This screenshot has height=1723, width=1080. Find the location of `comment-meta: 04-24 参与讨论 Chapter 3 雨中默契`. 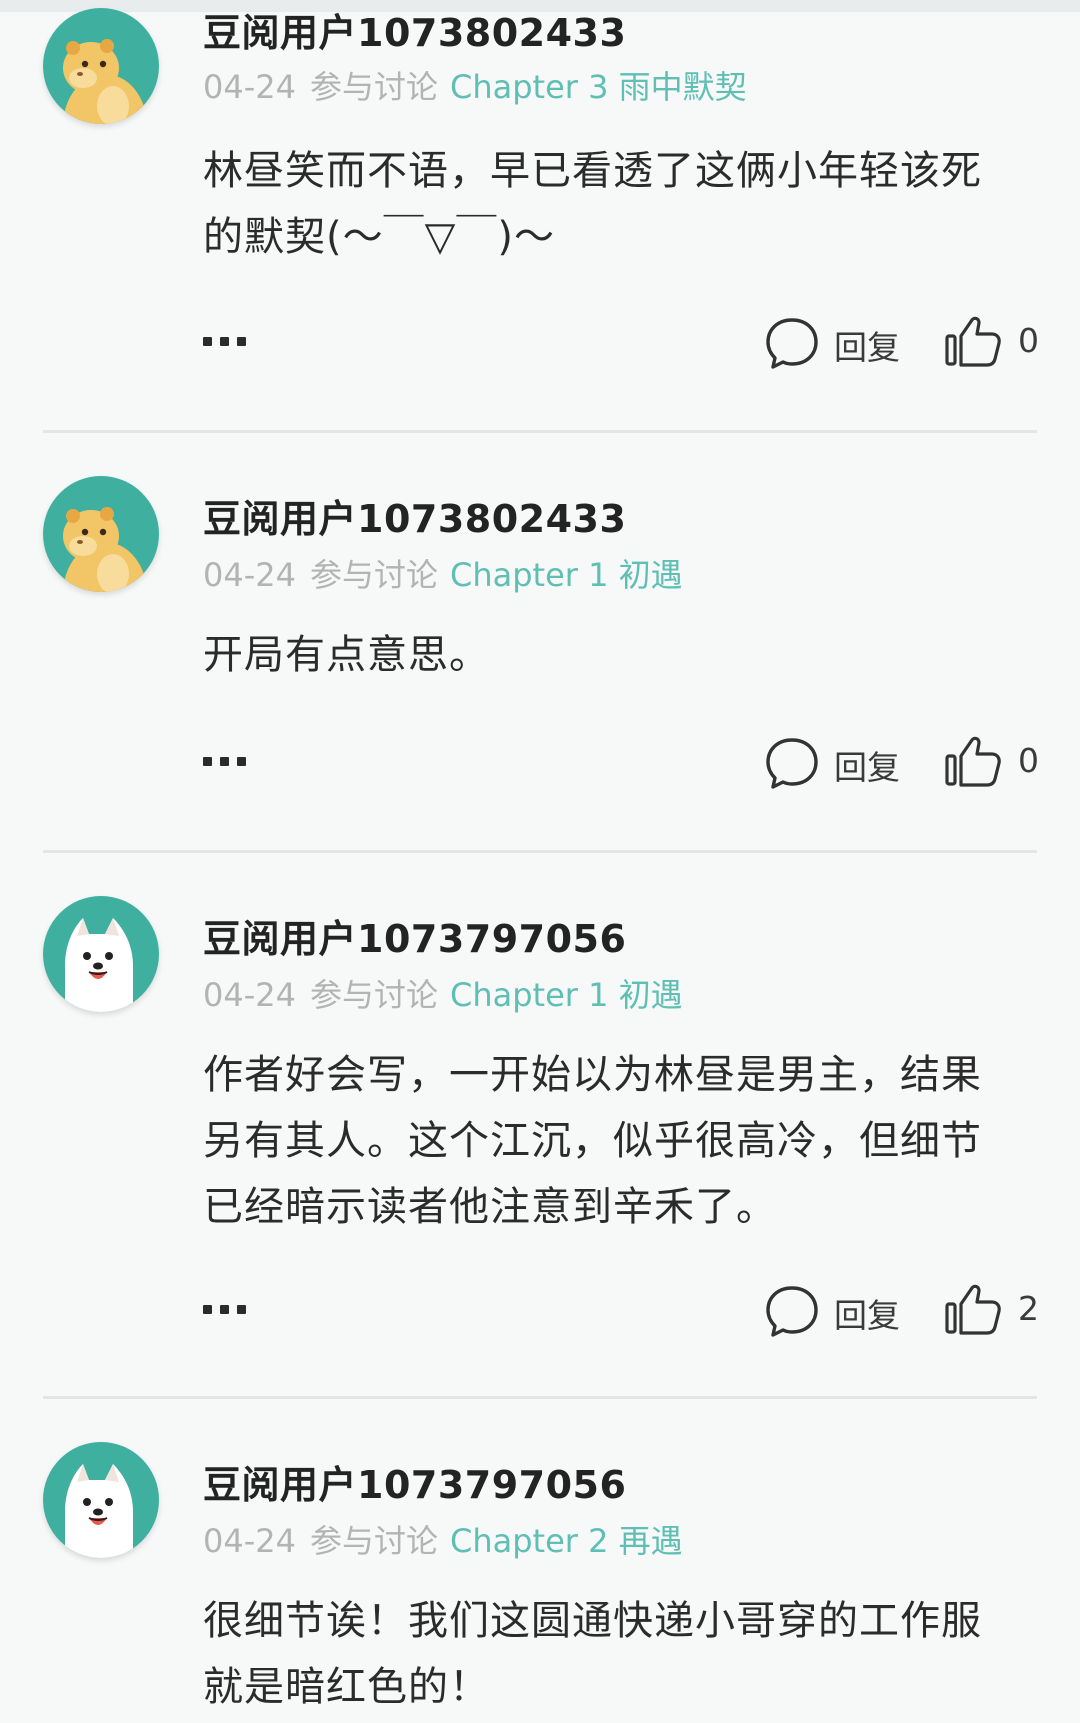

comment-meta: 04-24 参与讨论 Chapter 3 雨中默契 is located at coordinates (475, 85).